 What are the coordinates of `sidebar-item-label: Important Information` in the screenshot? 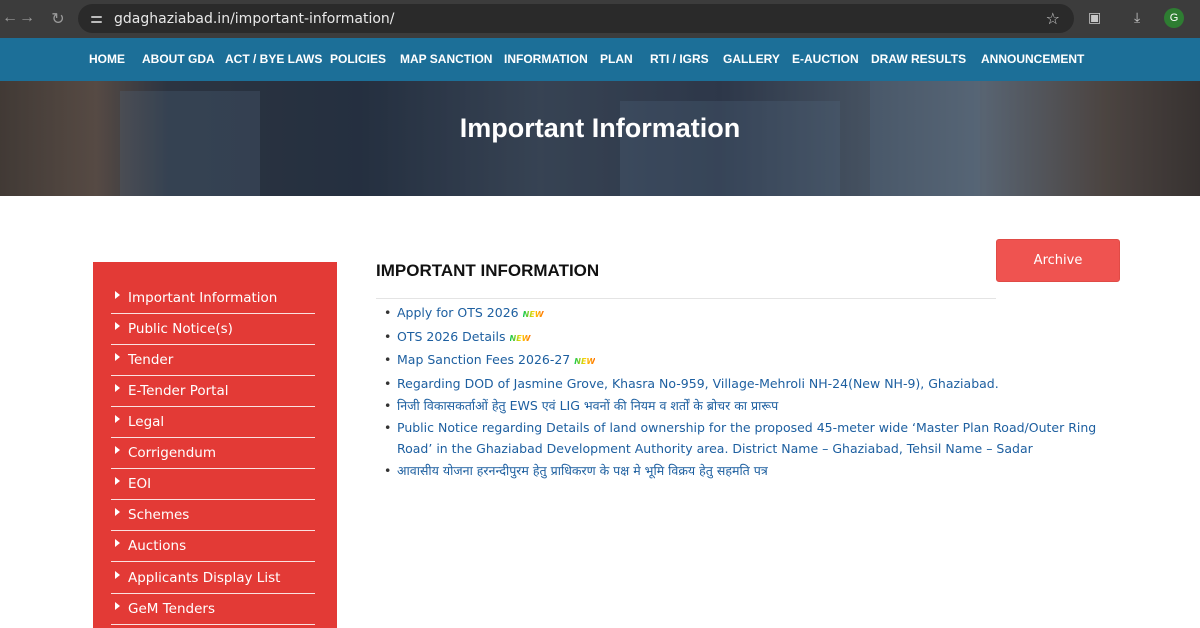 It's located at (203, 298).